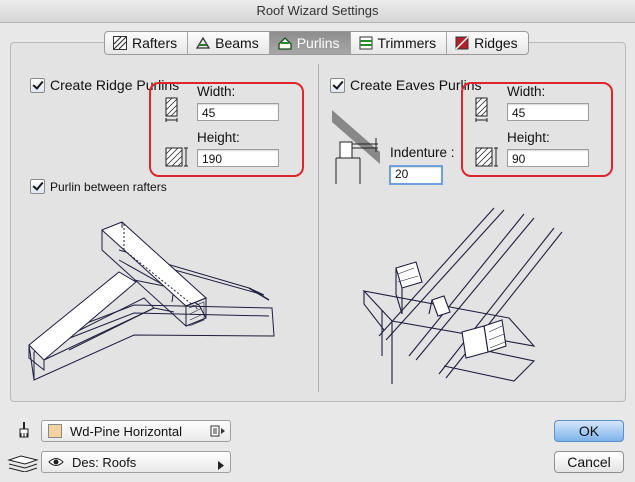 The width and height of the screenshot is (635, 482). I want to click on indenture-input: 20, so click(416, 175).